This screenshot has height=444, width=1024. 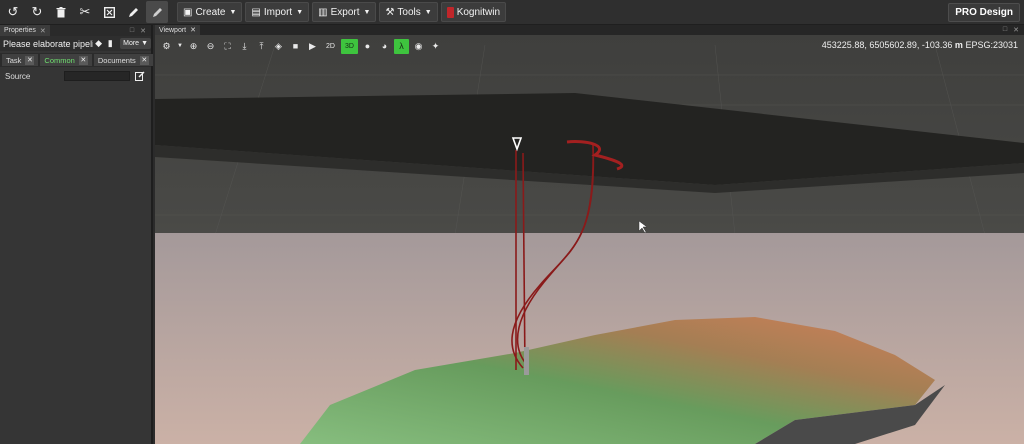 I want to click on import-icon: ▤, so click(x=256, y=12).